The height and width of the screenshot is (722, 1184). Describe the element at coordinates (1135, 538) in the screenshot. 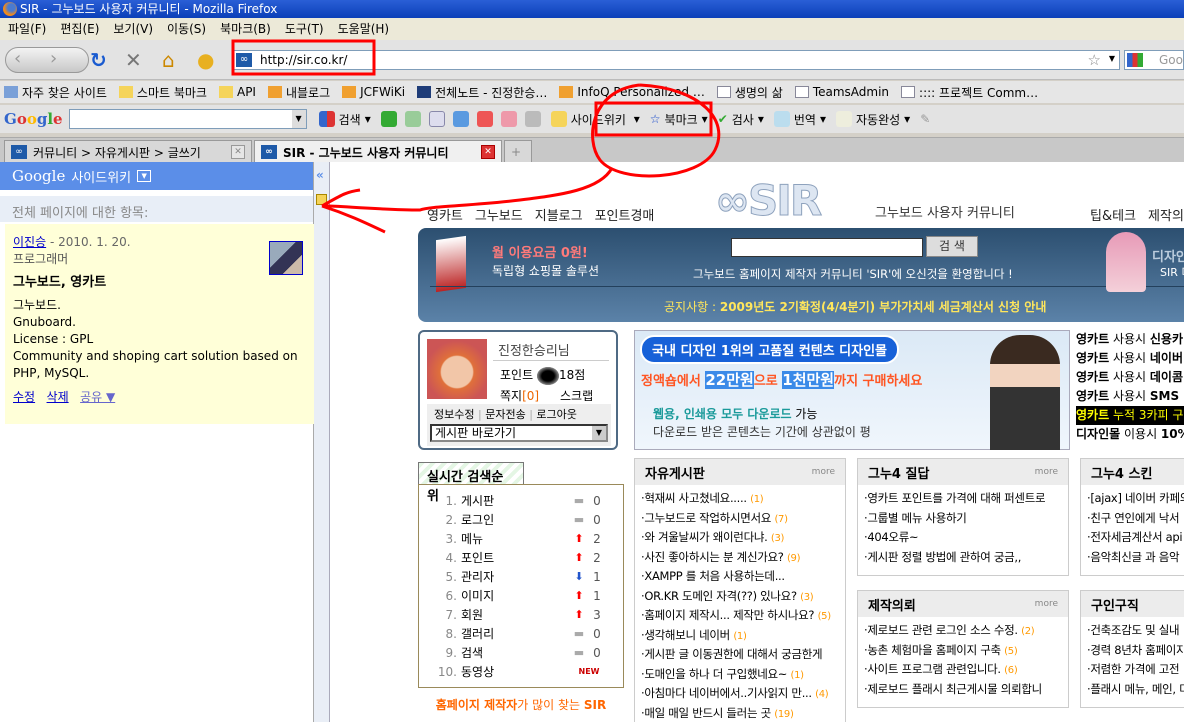

I see `board-post-link: ·전자세금계산서 api` at that location.